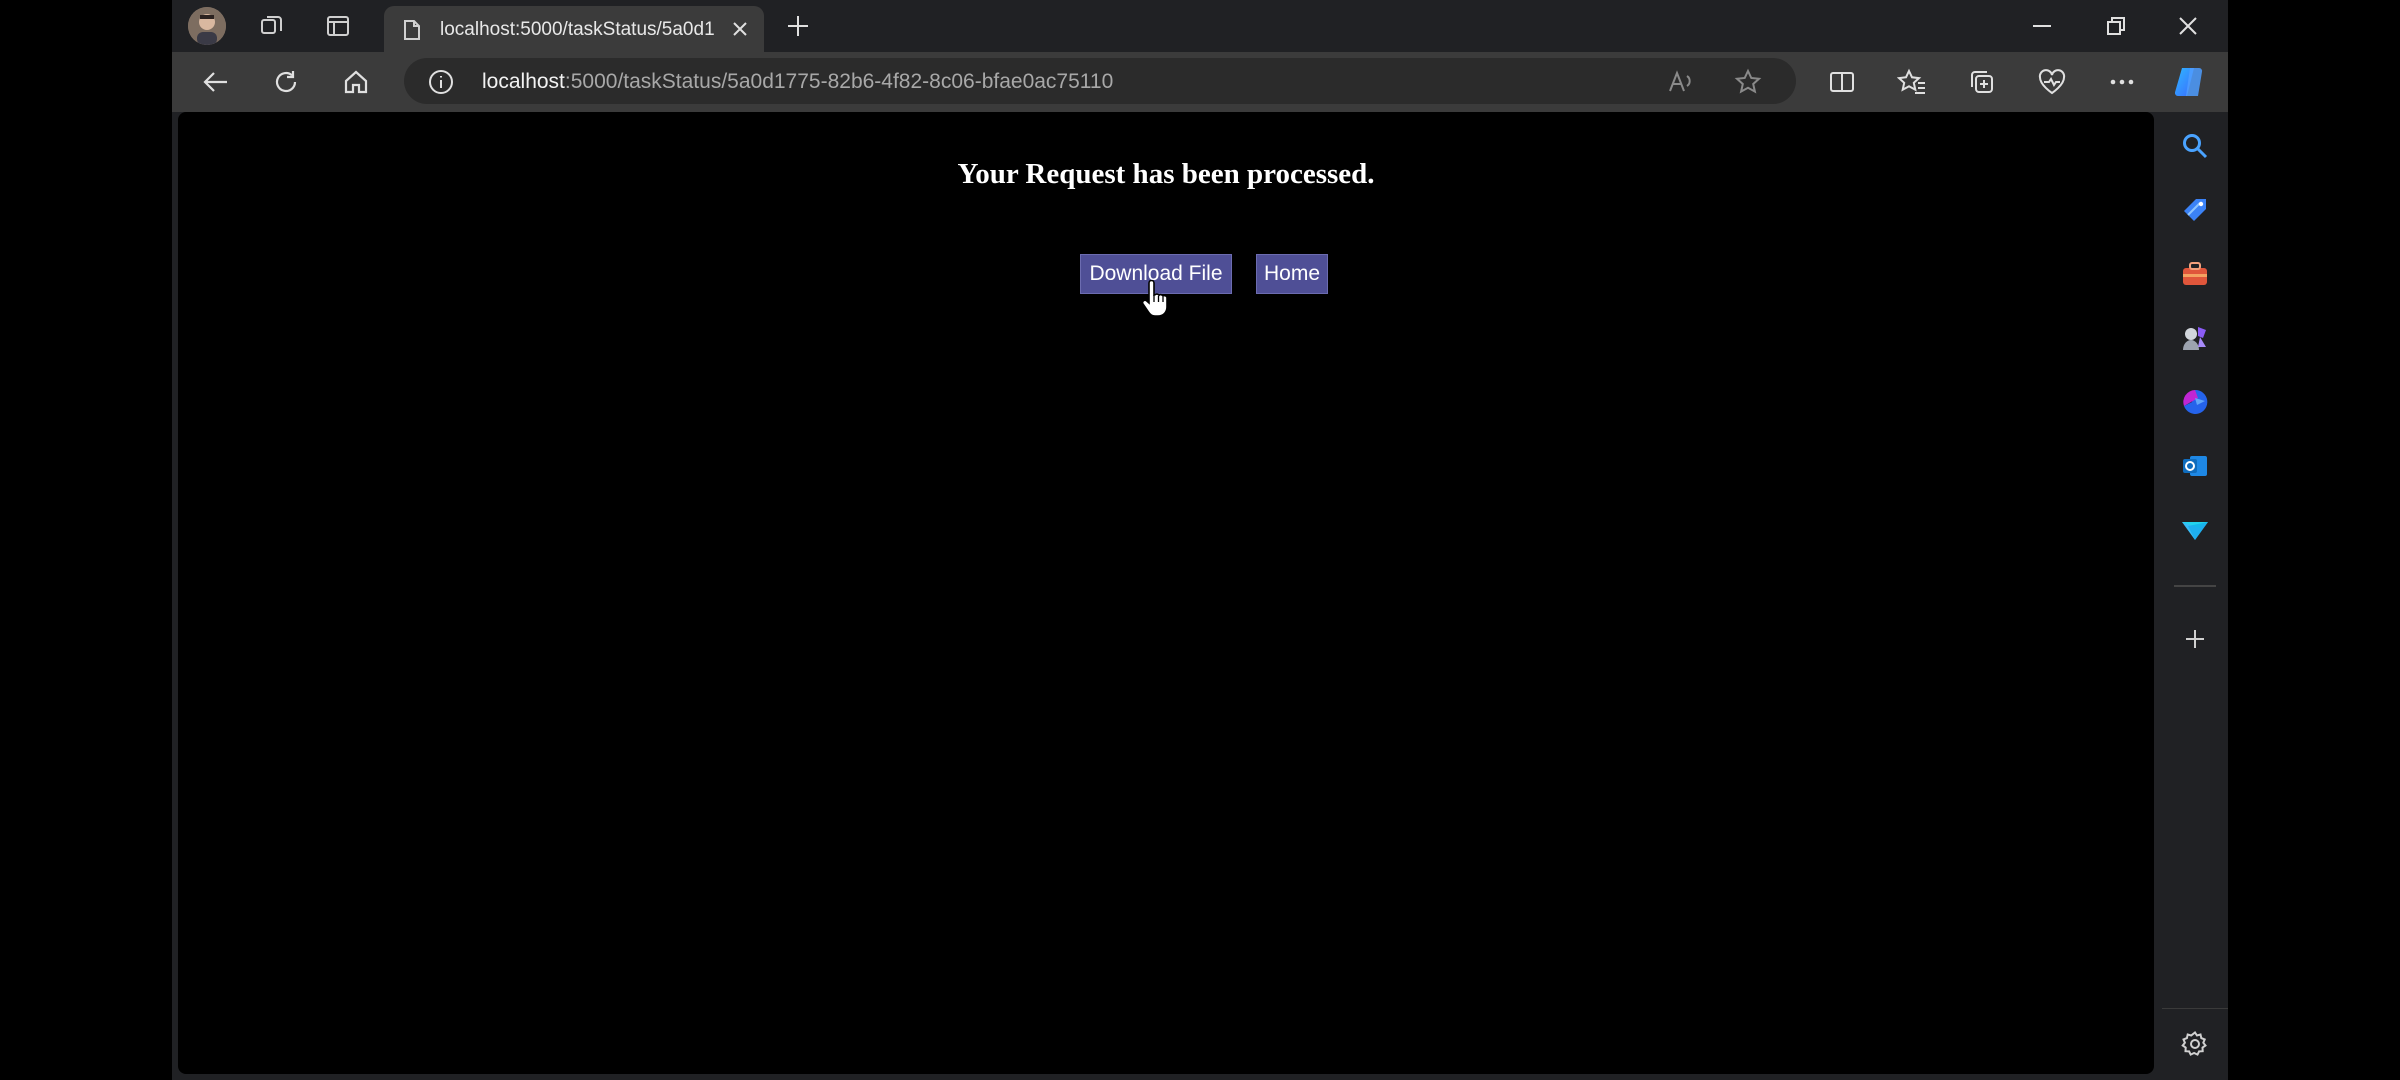 The width and height of the screenshot is (2400, 1080). I want to click on browser-essentials-icon, so click(2052, 82).